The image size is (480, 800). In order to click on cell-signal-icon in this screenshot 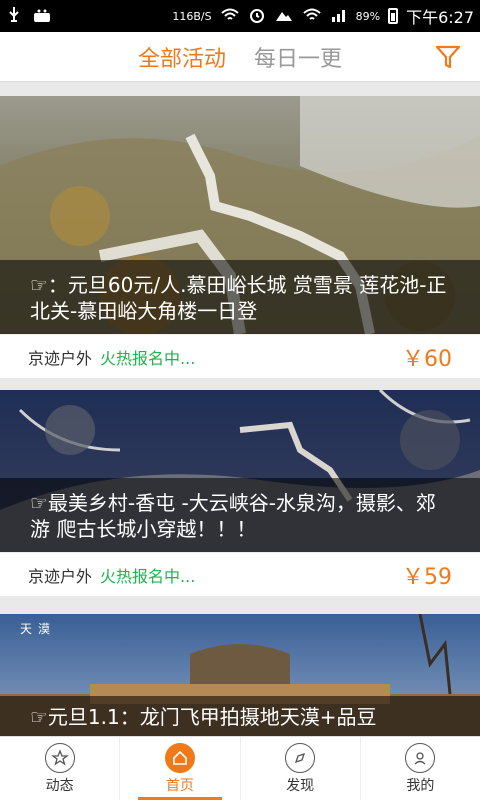, I will do `click(339, 16)`.